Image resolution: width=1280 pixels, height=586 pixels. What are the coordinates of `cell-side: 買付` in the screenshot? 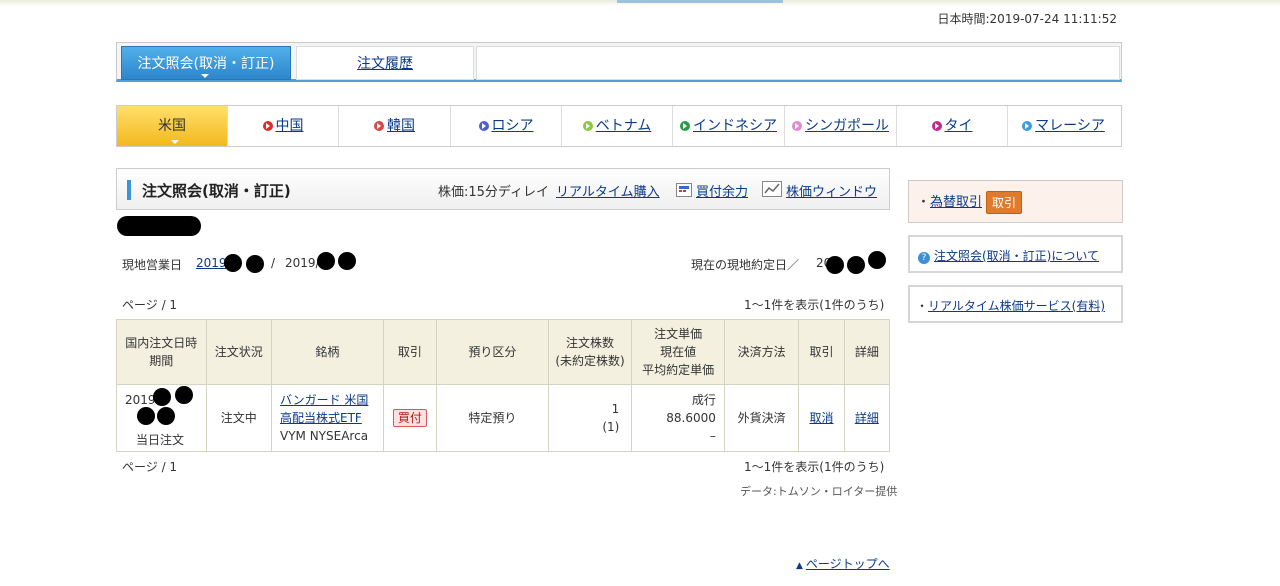 It's located at (410, 418).